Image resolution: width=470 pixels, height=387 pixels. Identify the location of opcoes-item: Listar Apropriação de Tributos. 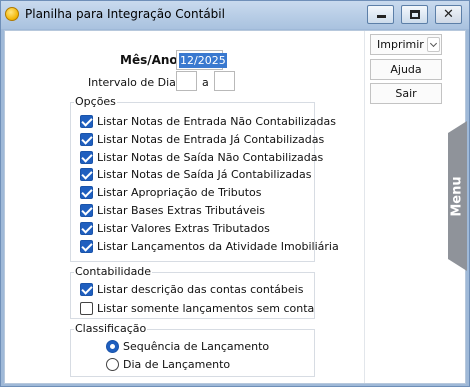
(170, 192).